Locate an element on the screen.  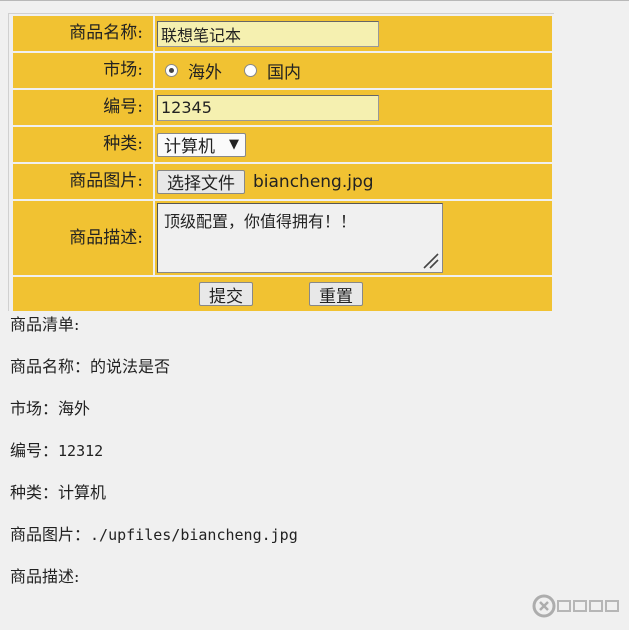
code-label: 编号: is located at coordinates (83, 107).